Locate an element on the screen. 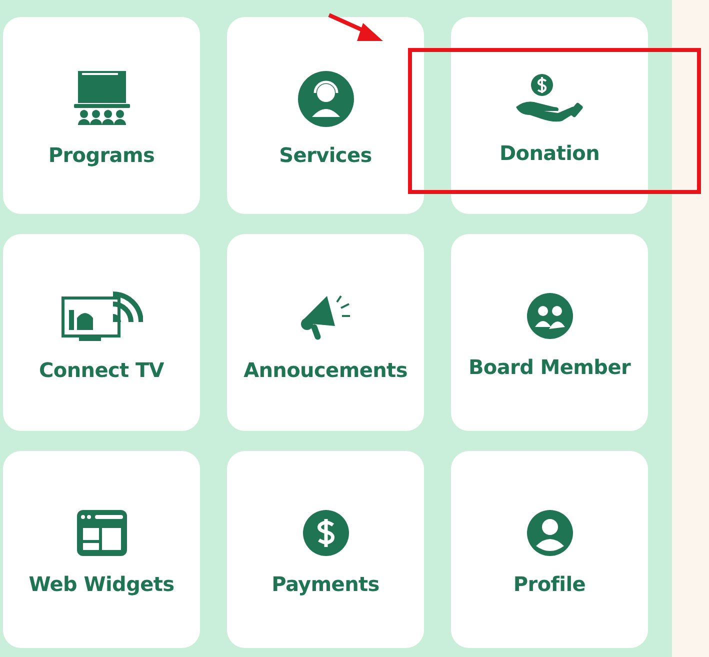  tile-label: Board Member is located at coordinates (549, 366).